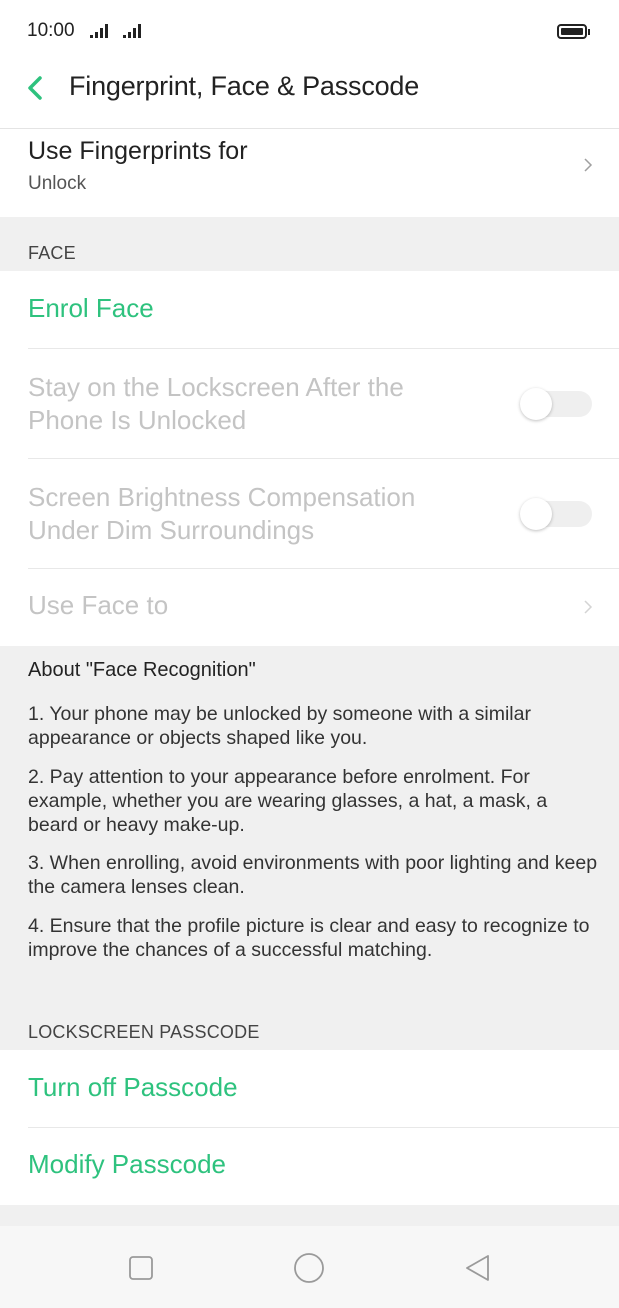  Describe the element at coordinates (309, 1089) in the screenshot. I see `turn-off-passcode-row: Turn off Passcode` at that location.